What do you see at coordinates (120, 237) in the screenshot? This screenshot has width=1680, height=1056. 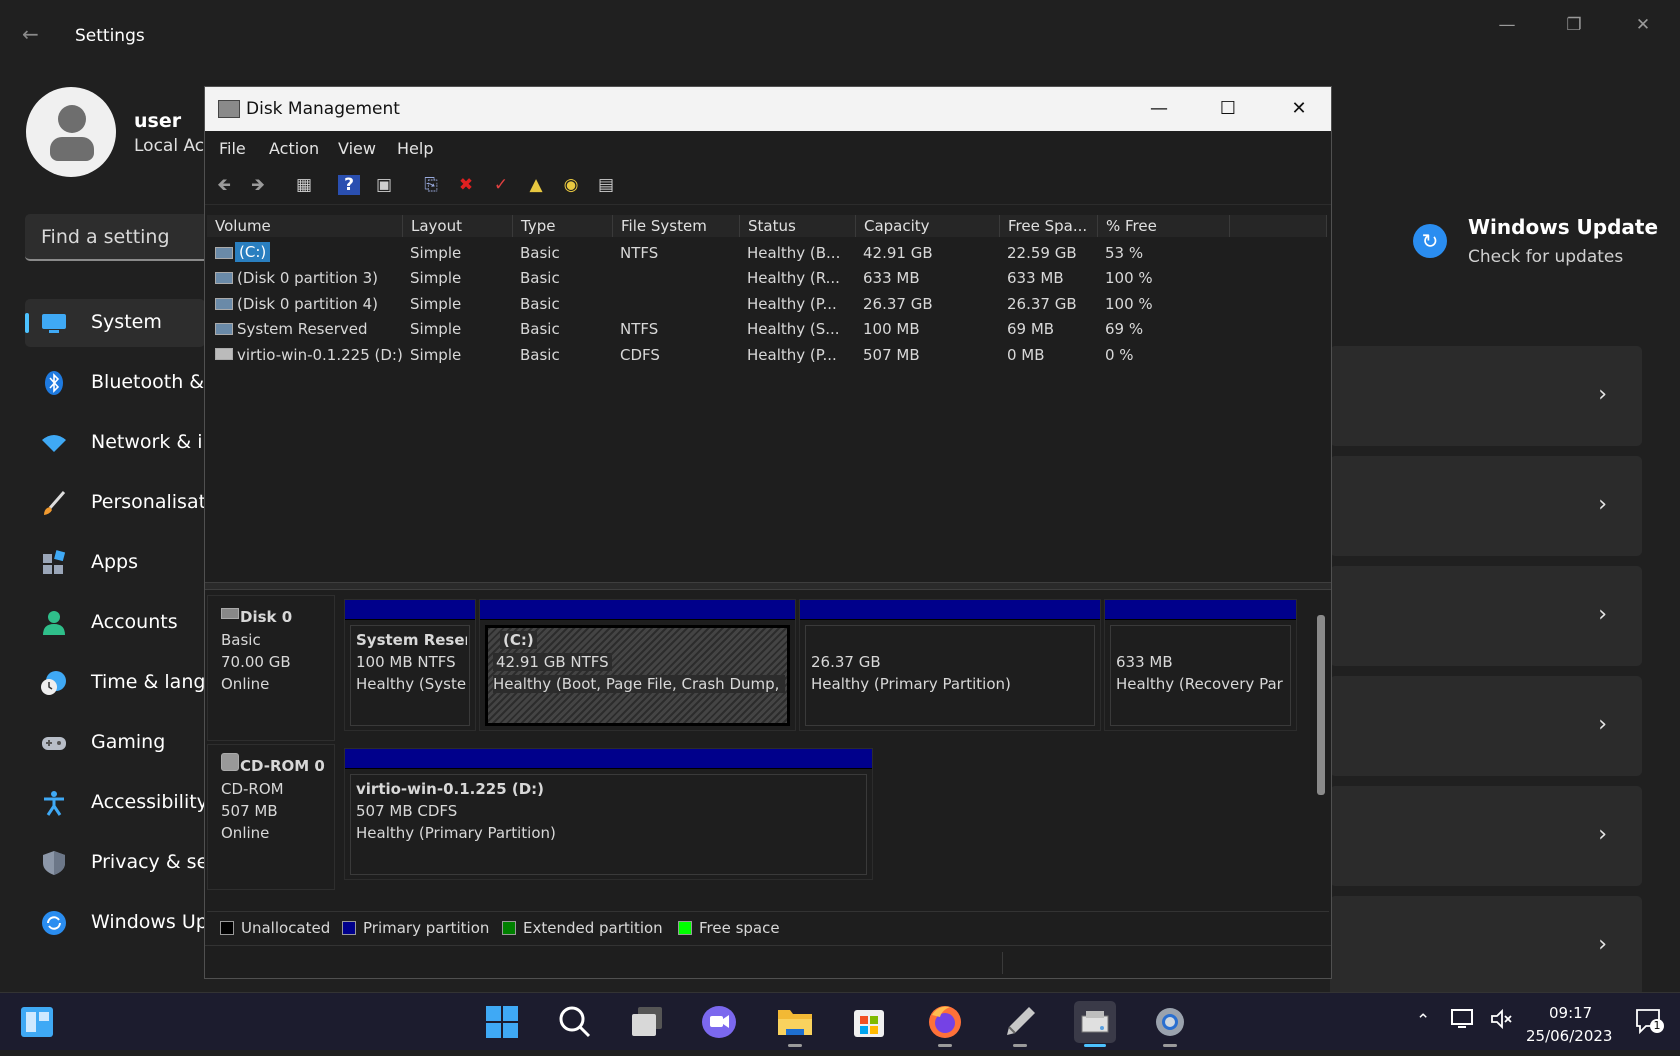 I see `search-input: Find a setting` at bounding box center [120, 237].